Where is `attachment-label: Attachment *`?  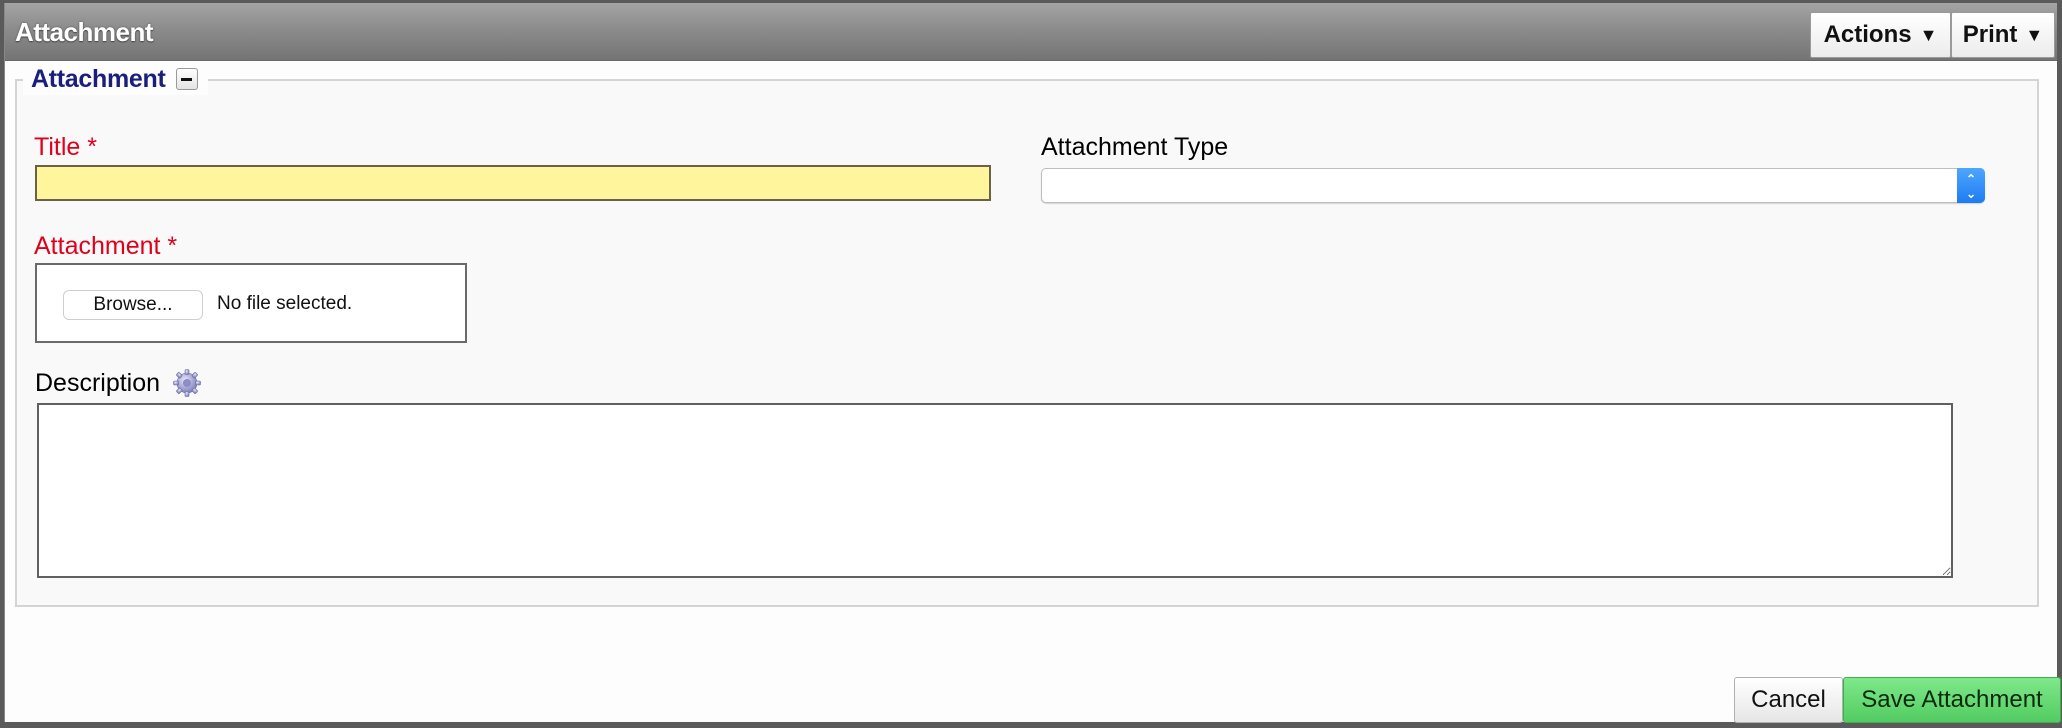 attachment-label: Attachment * is located at coordinates (106, 246).